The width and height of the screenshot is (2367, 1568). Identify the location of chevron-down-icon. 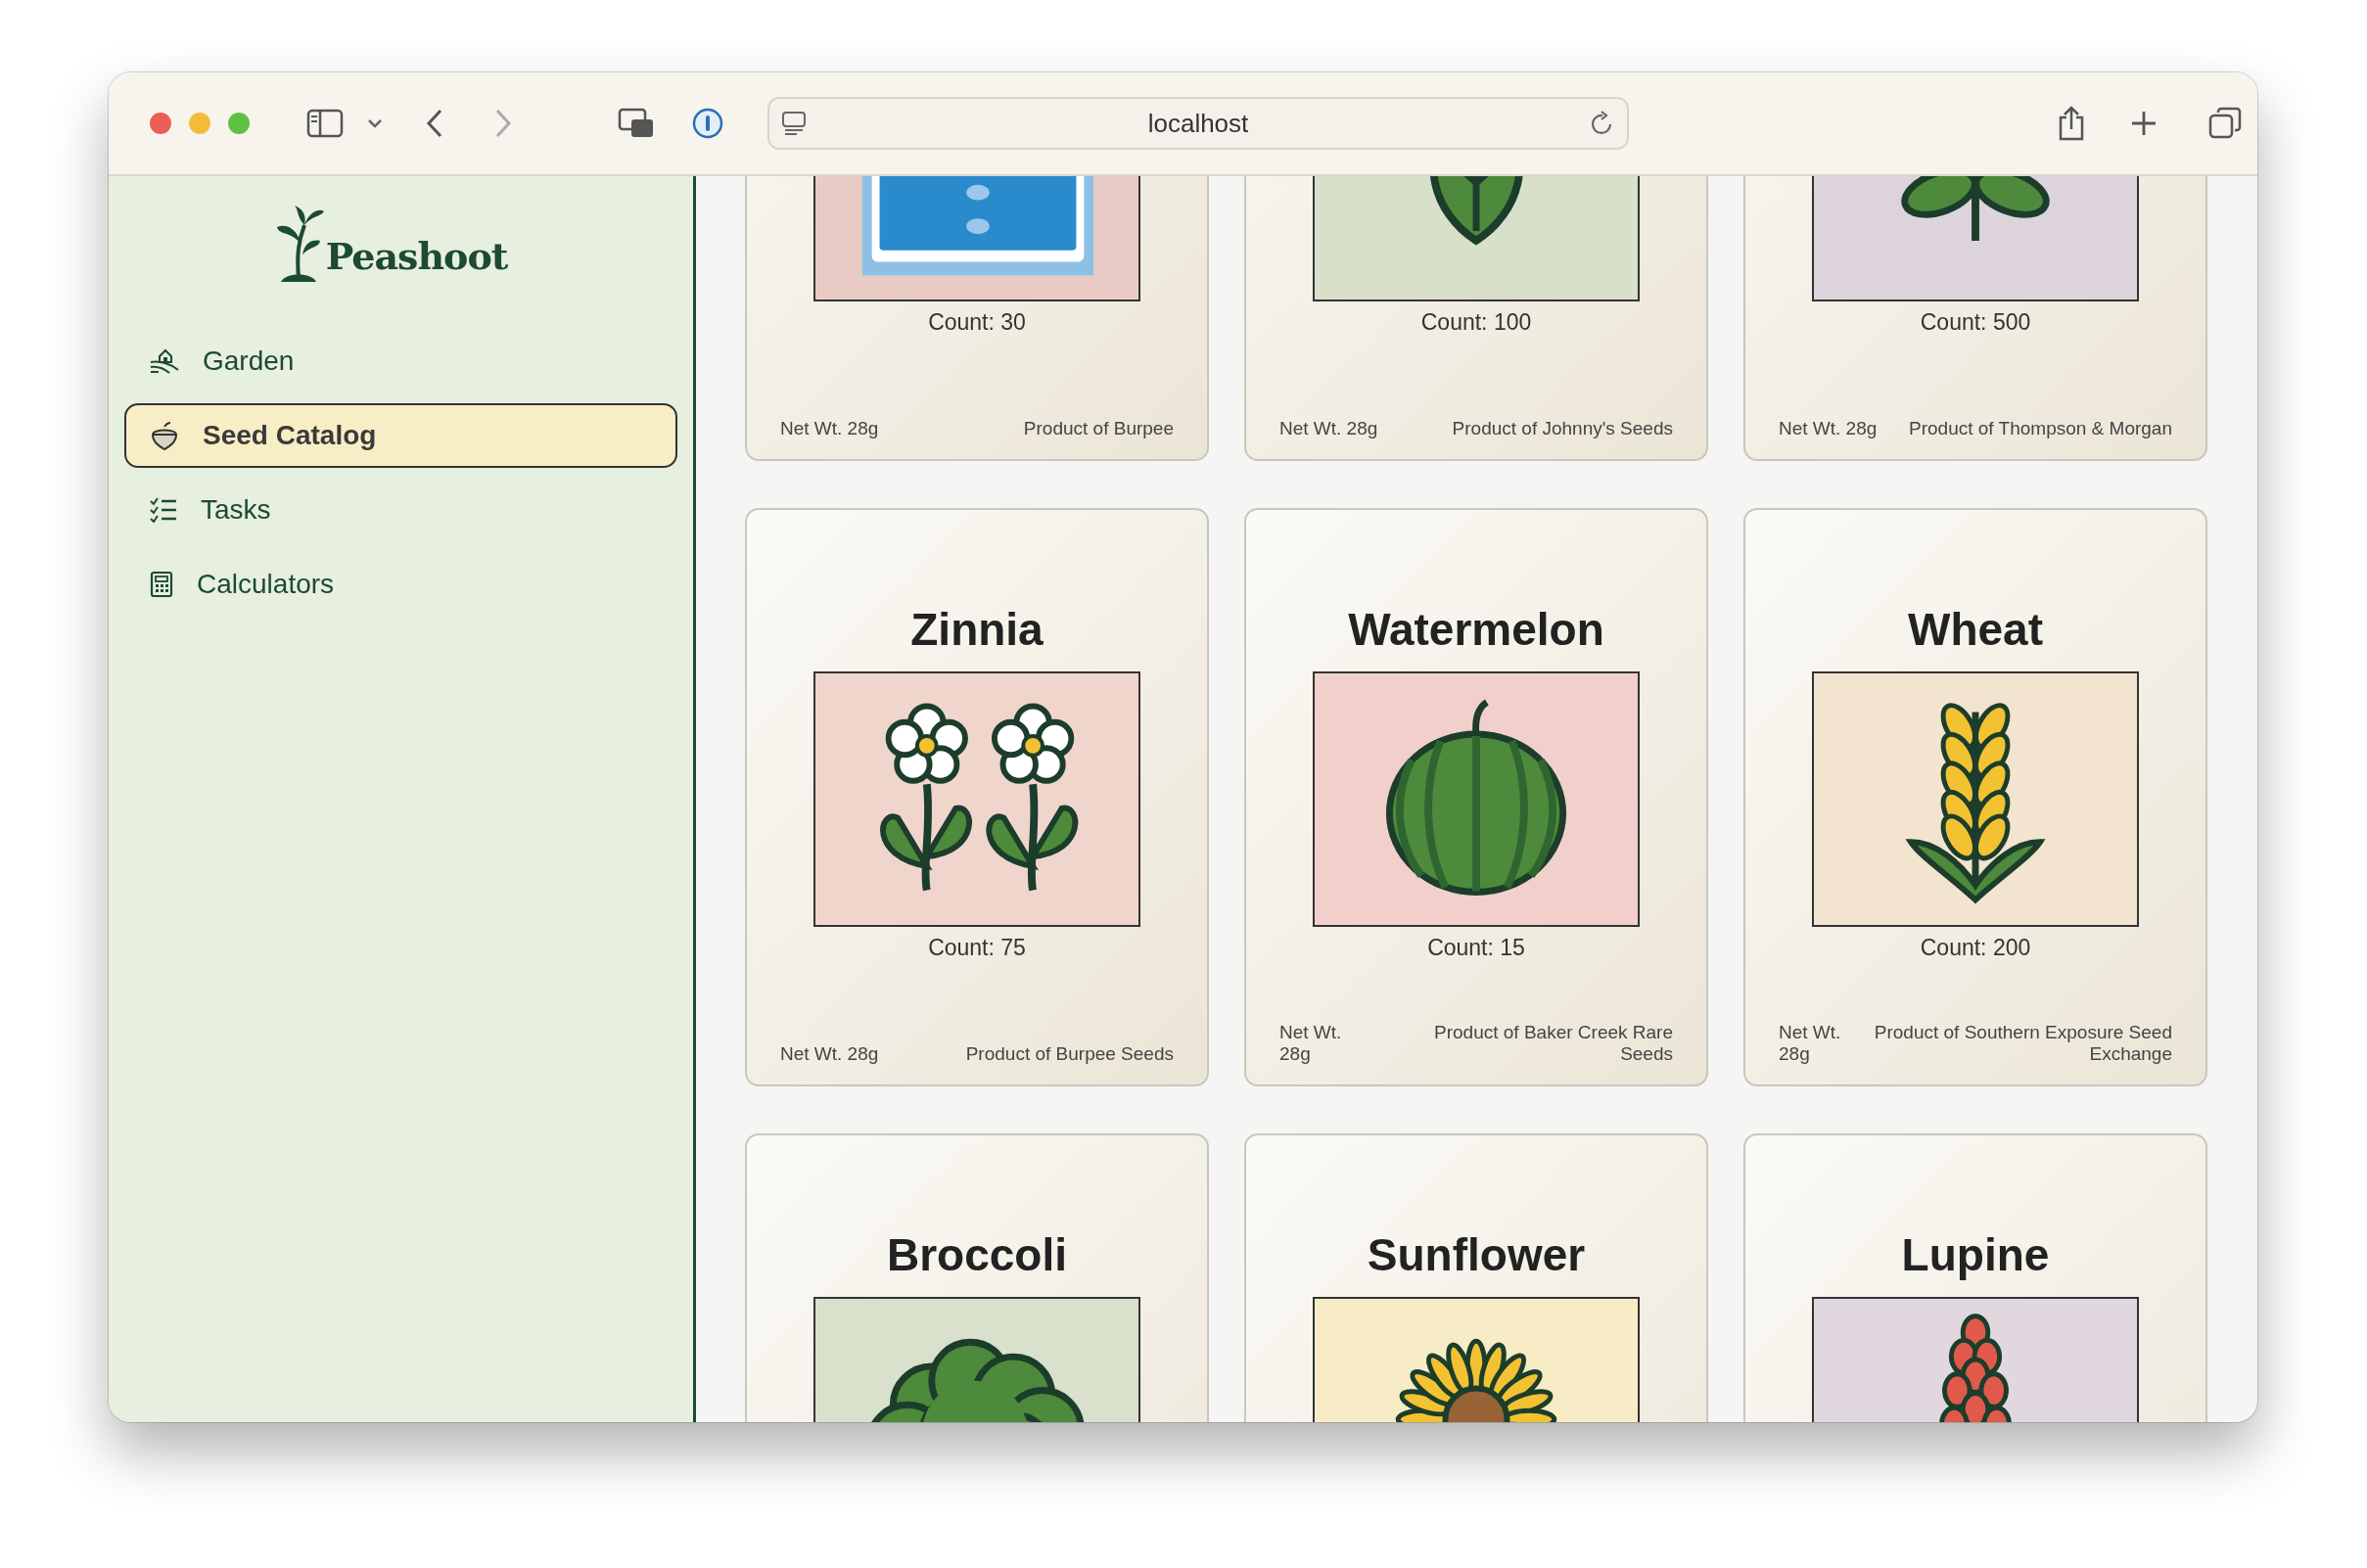
(375, 123).